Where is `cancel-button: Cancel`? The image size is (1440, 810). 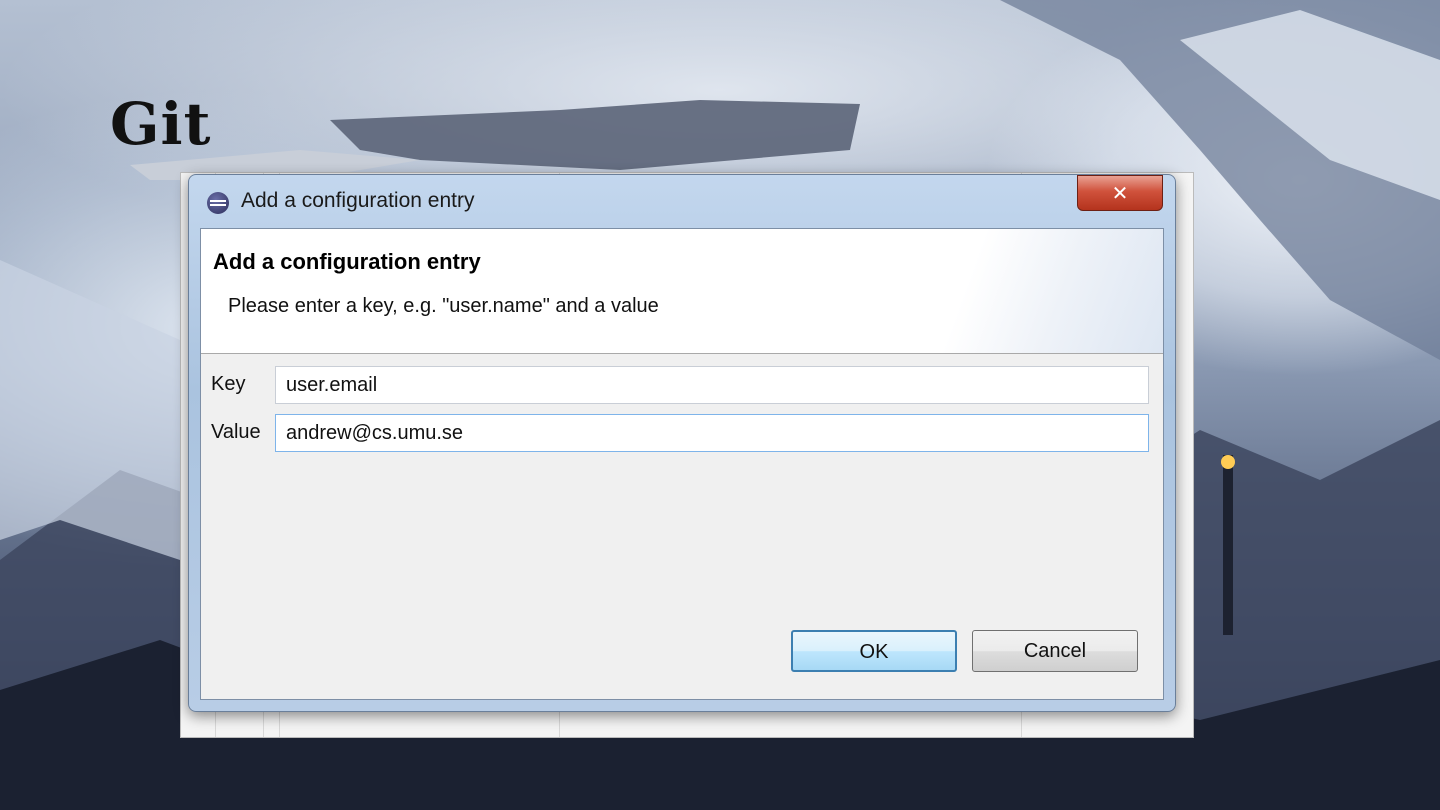 cancel-button: Cancel is located at coordinates (1055, 651).